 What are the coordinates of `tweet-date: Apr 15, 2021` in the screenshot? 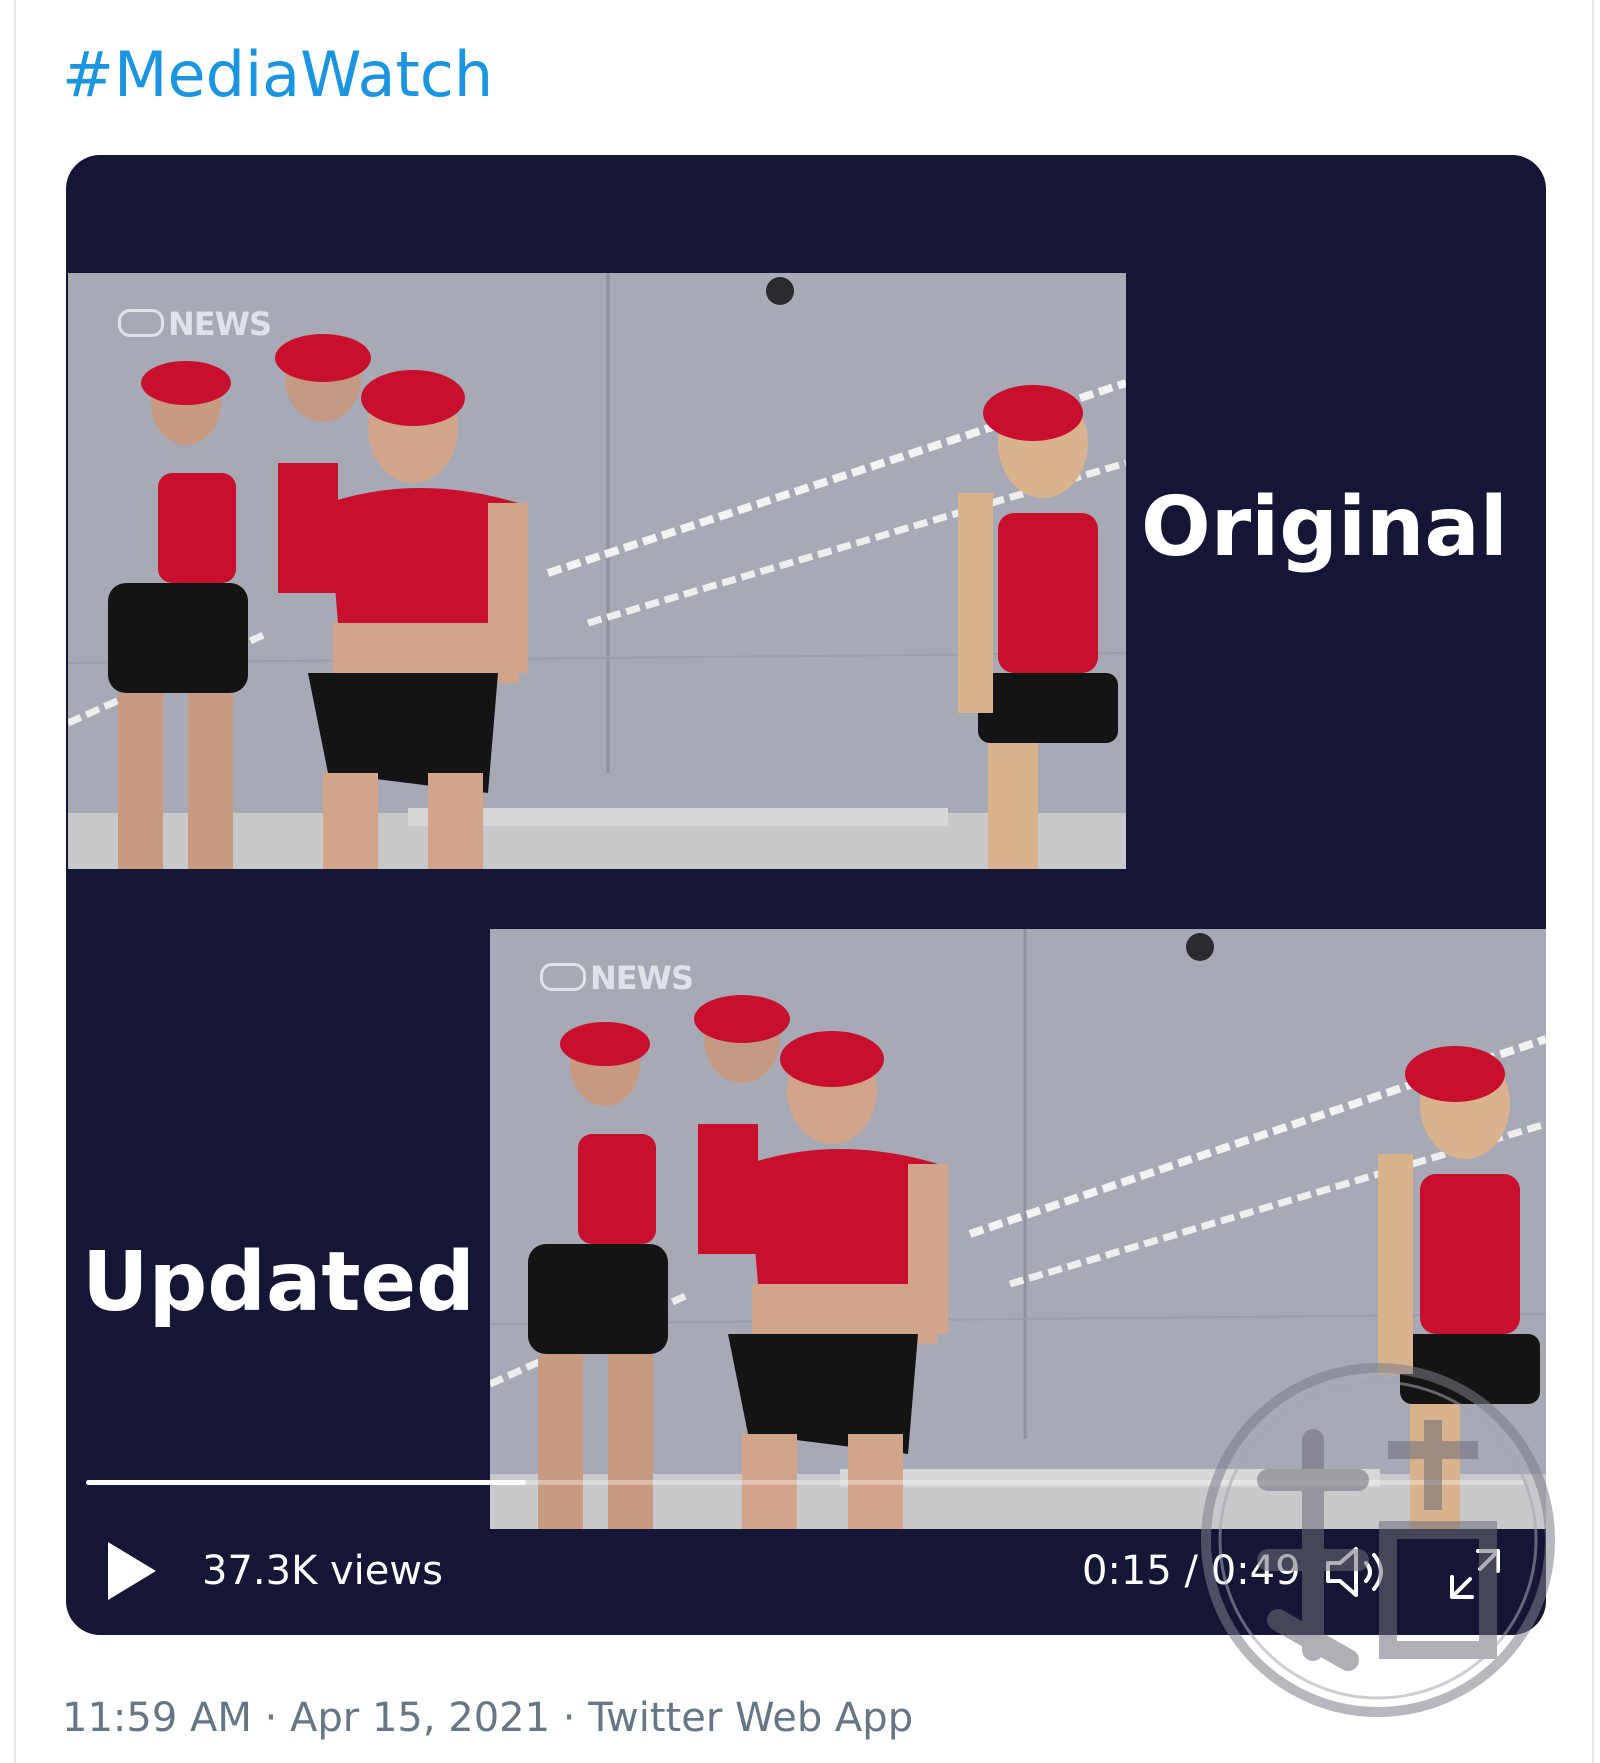 It's located at (420, 1718).